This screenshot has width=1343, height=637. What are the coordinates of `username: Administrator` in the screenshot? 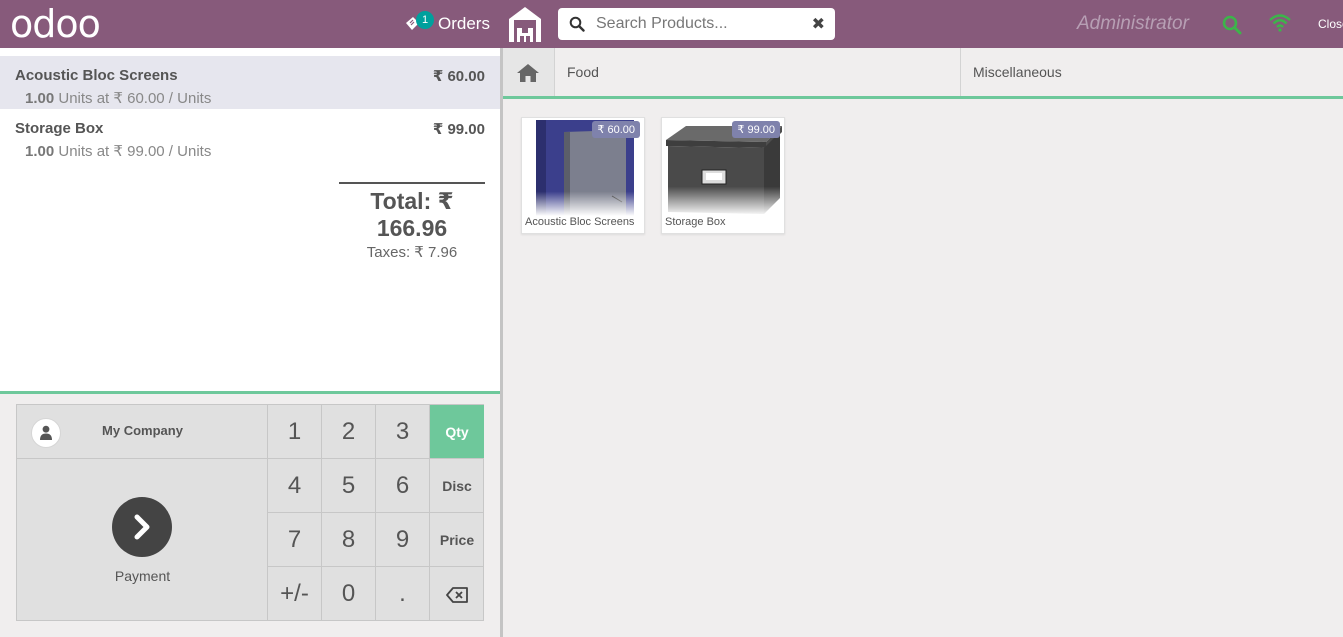 It's located at (1133, 23).